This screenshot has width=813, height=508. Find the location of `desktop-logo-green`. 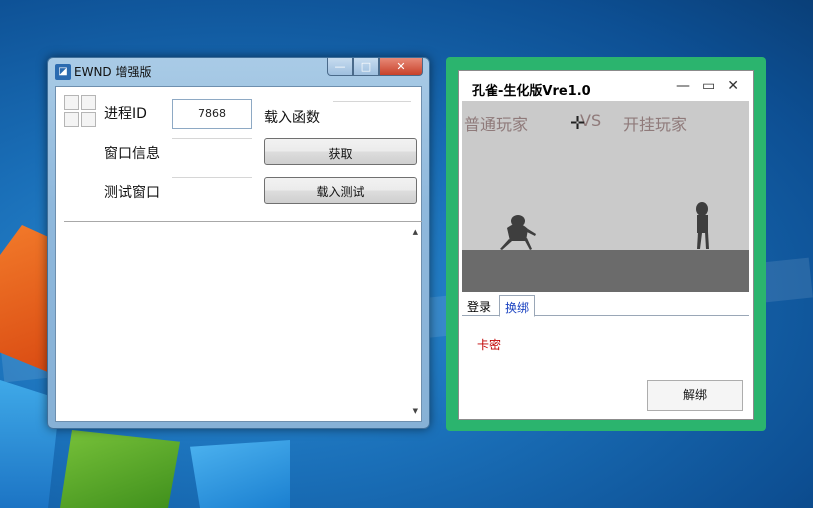

desktop-logo-green is located at coordinates (120, 469).